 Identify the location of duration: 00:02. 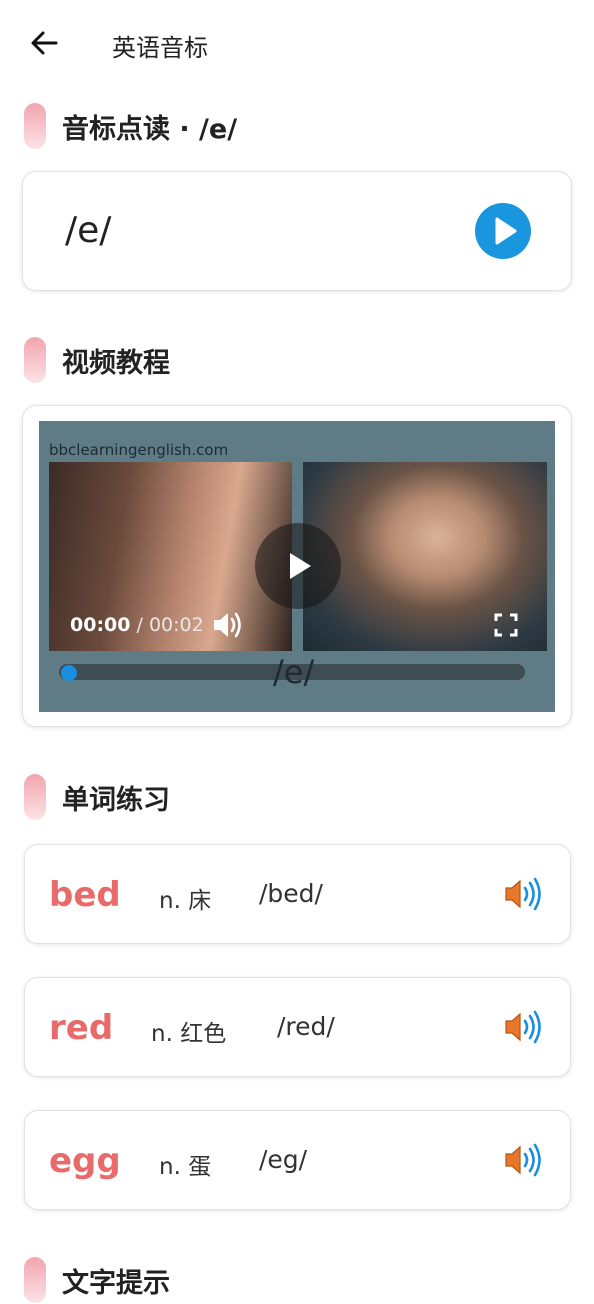
(176, 625).